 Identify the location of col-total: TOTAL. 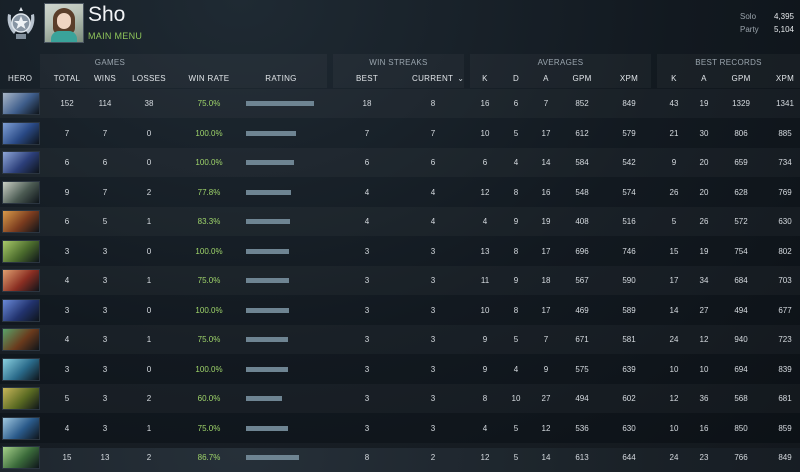
(67, 78).